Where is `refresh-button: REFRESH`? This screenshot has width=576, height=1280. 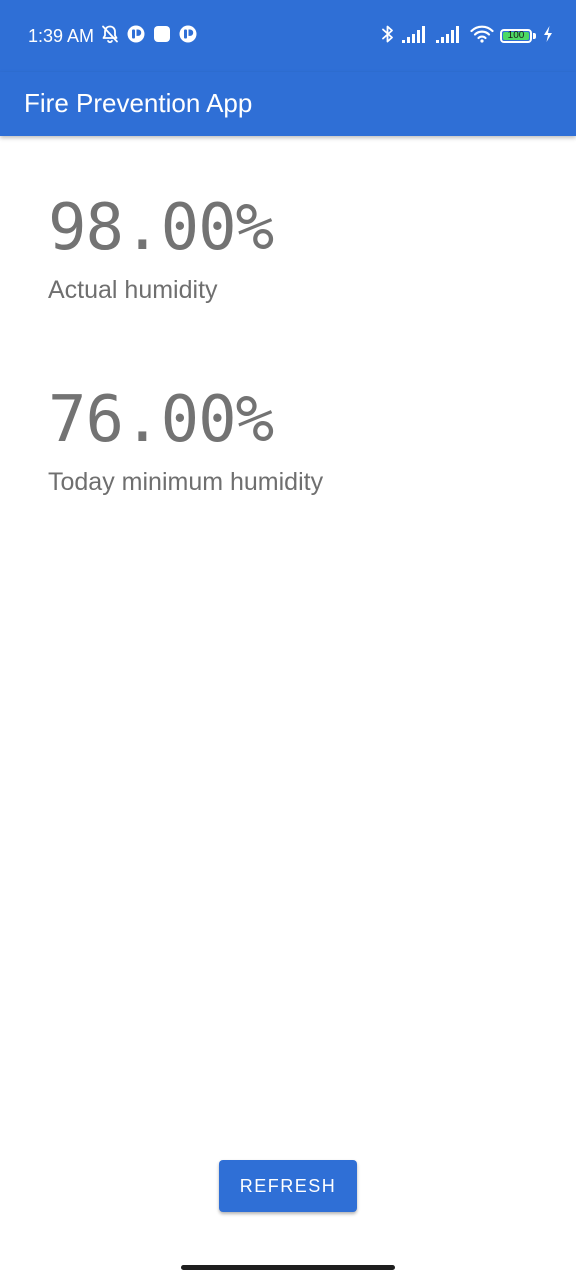
refresh-button: REFRESH is located at coordinates (288, 1186).